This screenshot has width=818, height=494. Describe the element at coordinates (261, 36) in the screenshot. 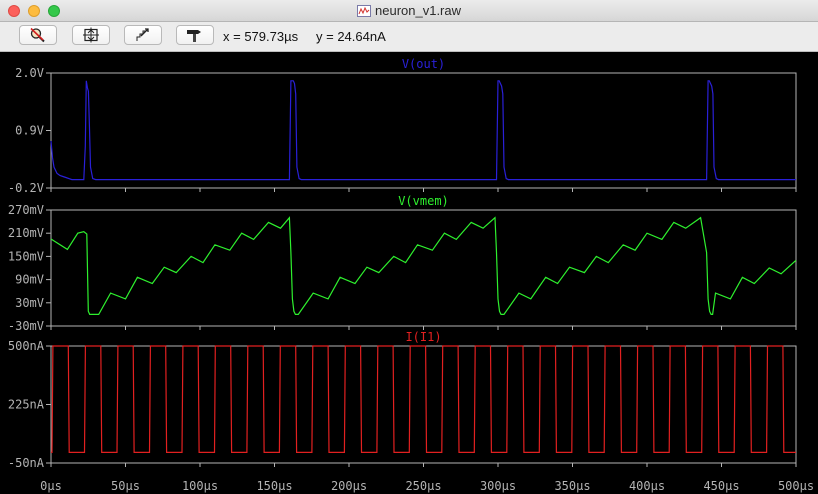

I see `cursor-x-readout: x = 579.73µs` at that location.